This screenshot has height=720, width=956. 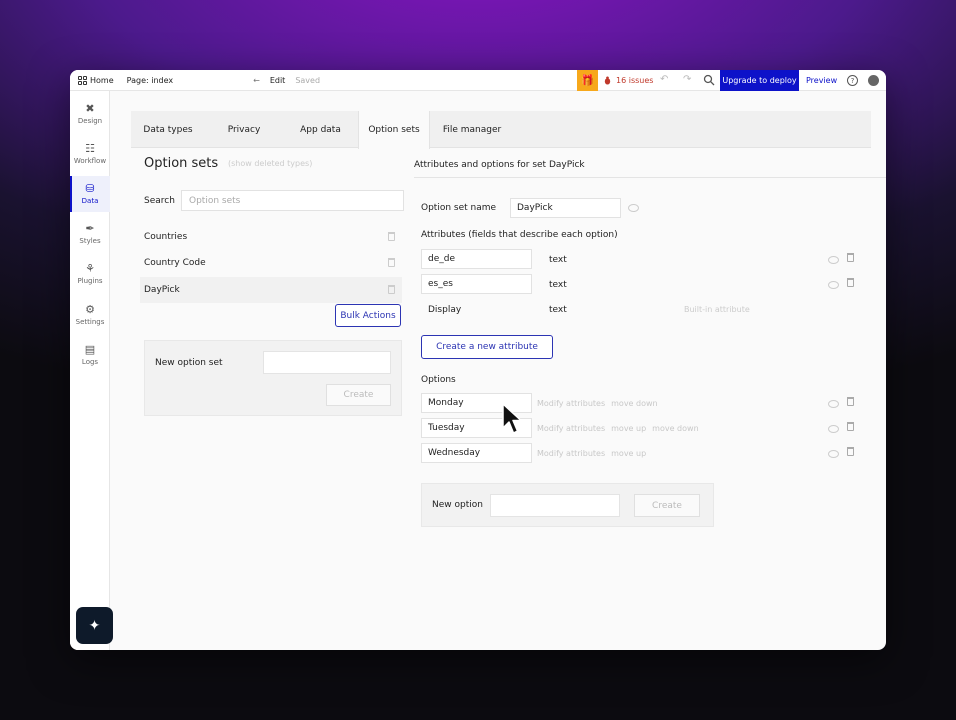 What do you see at coordinates (90, 121) in the screenshot?
I see `sidebar-item-label: Design` at bounding box center [90, 121].